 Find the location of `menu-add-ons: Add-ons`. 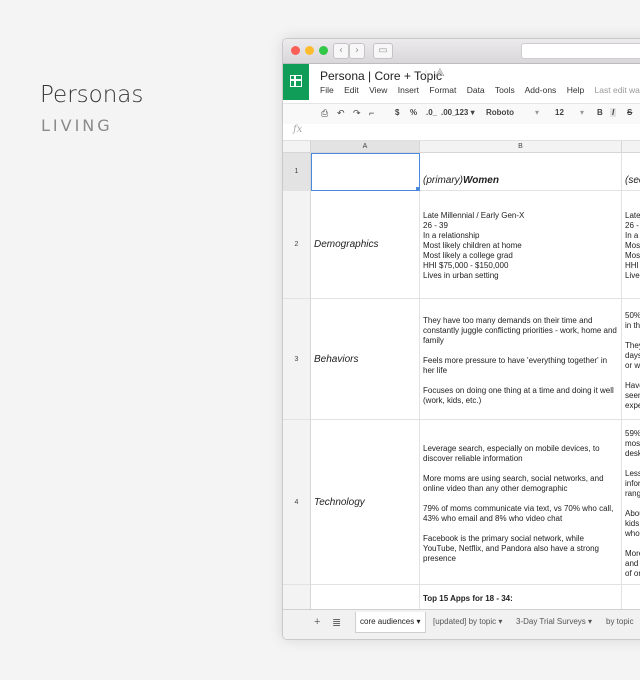

menu-add-ons: Add-ons is located at coordinates (541, 90).